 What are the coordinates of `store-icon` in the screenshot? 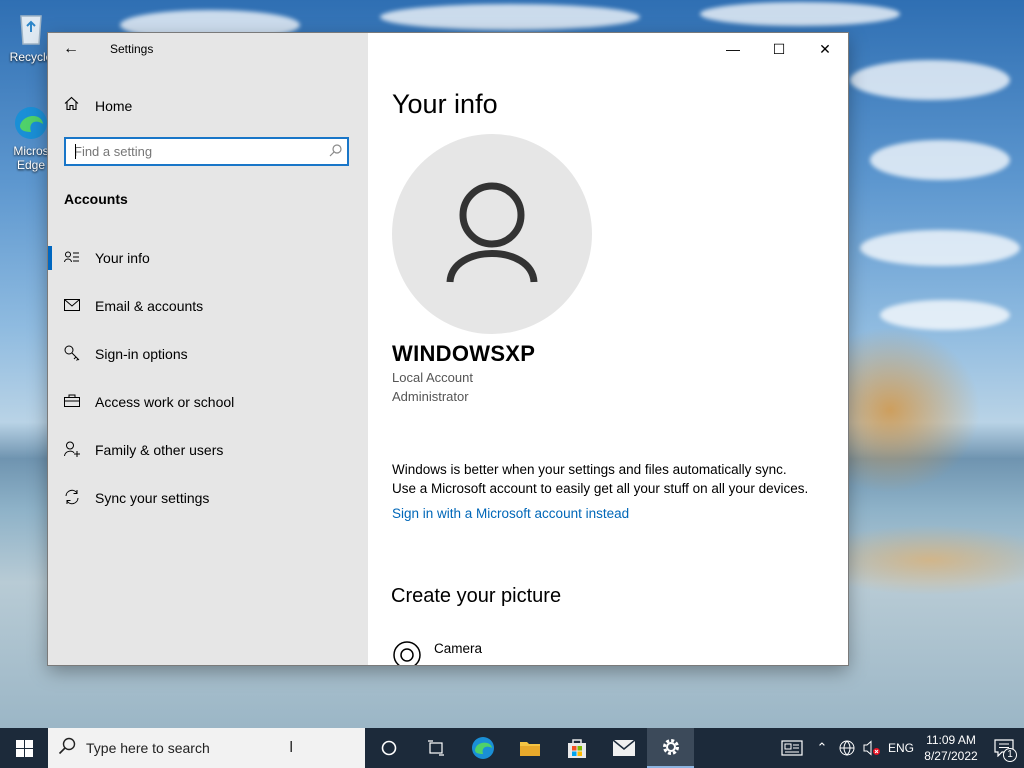 It's located at (576, 748).